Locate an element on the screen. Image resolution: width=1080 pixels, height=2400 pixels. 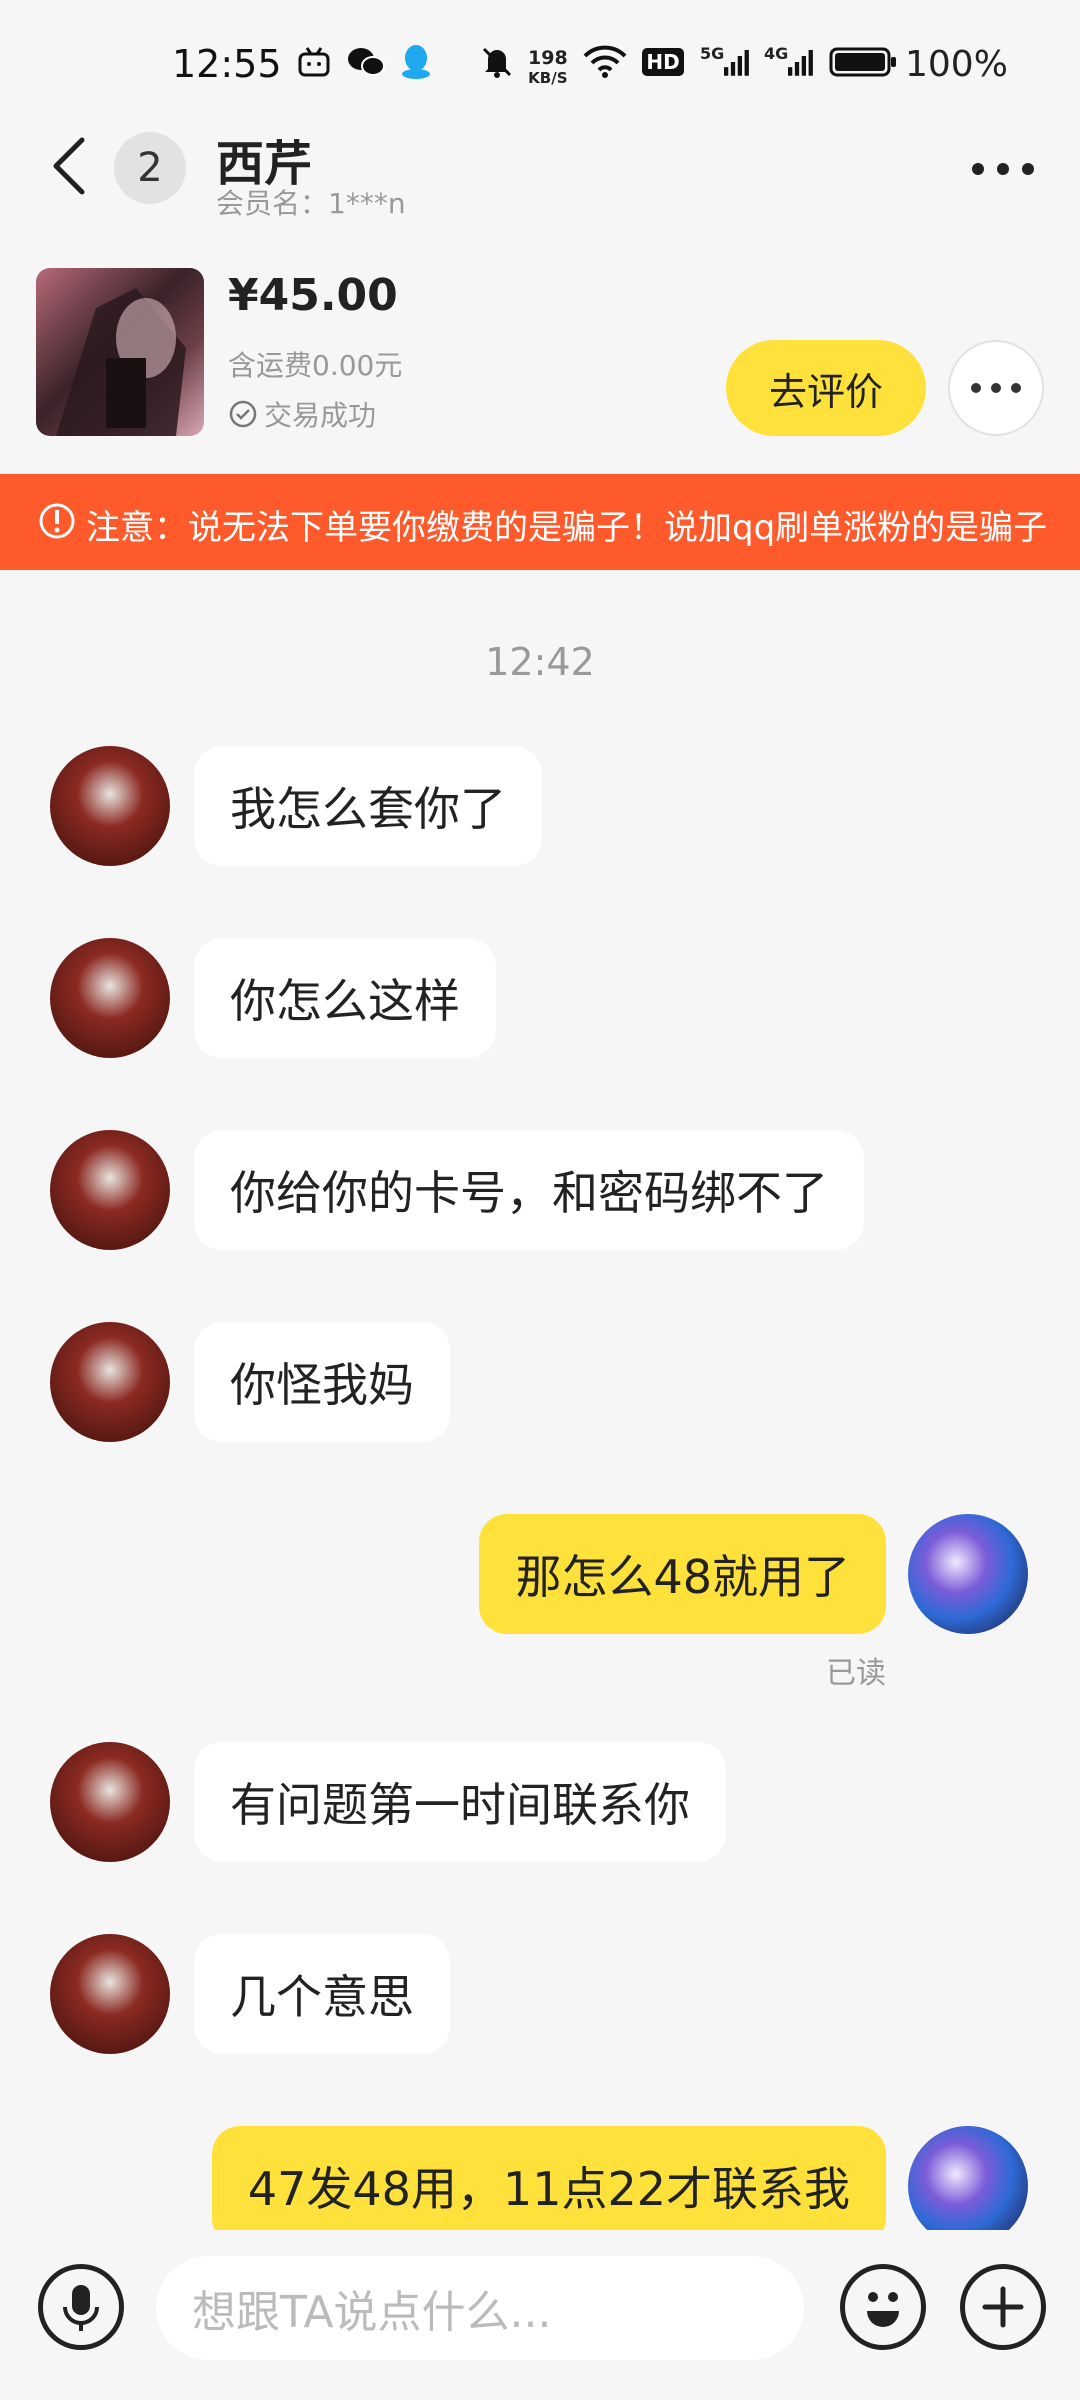
review-button: 去评价 is located at coordinates (826, 388).